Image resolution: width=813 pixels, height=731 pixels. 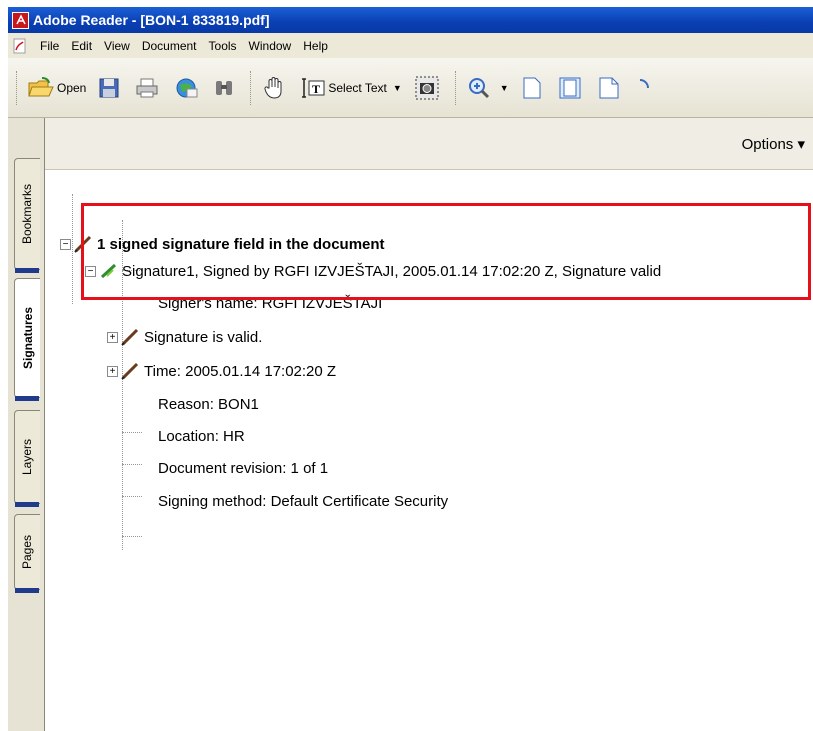 I want to click on tab-layers-label: Layers, so click(x=27, y=457).